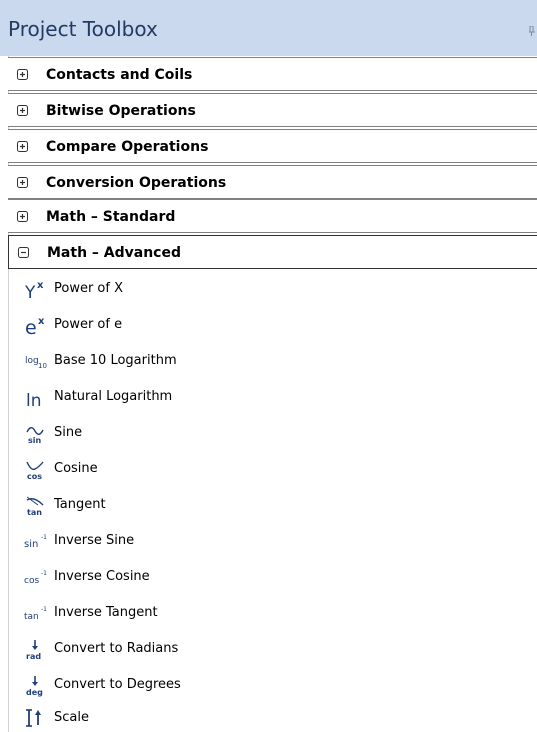 The height and width of the screenshot is (732, 537). I want to click on list-item-convert-to-radians: rad Convert to Radians, so click(272, 649).